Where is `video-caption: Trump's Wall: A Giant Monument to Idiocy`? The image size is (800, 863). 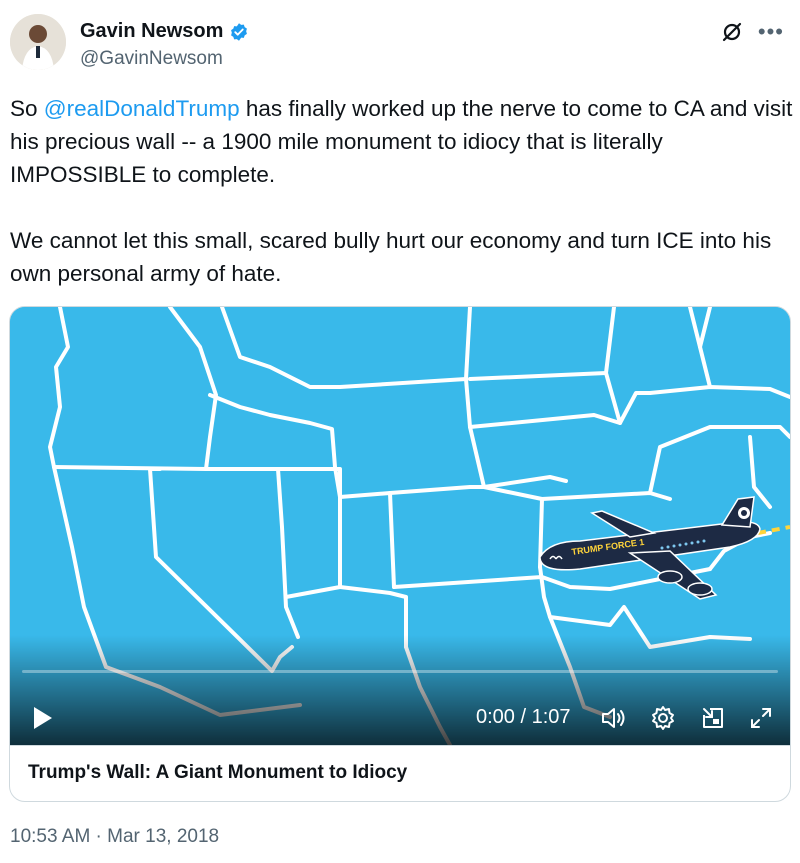 video-caption: Trump's Wall: A Giant Monument to Idiocy is located at coordinates (400, 773).